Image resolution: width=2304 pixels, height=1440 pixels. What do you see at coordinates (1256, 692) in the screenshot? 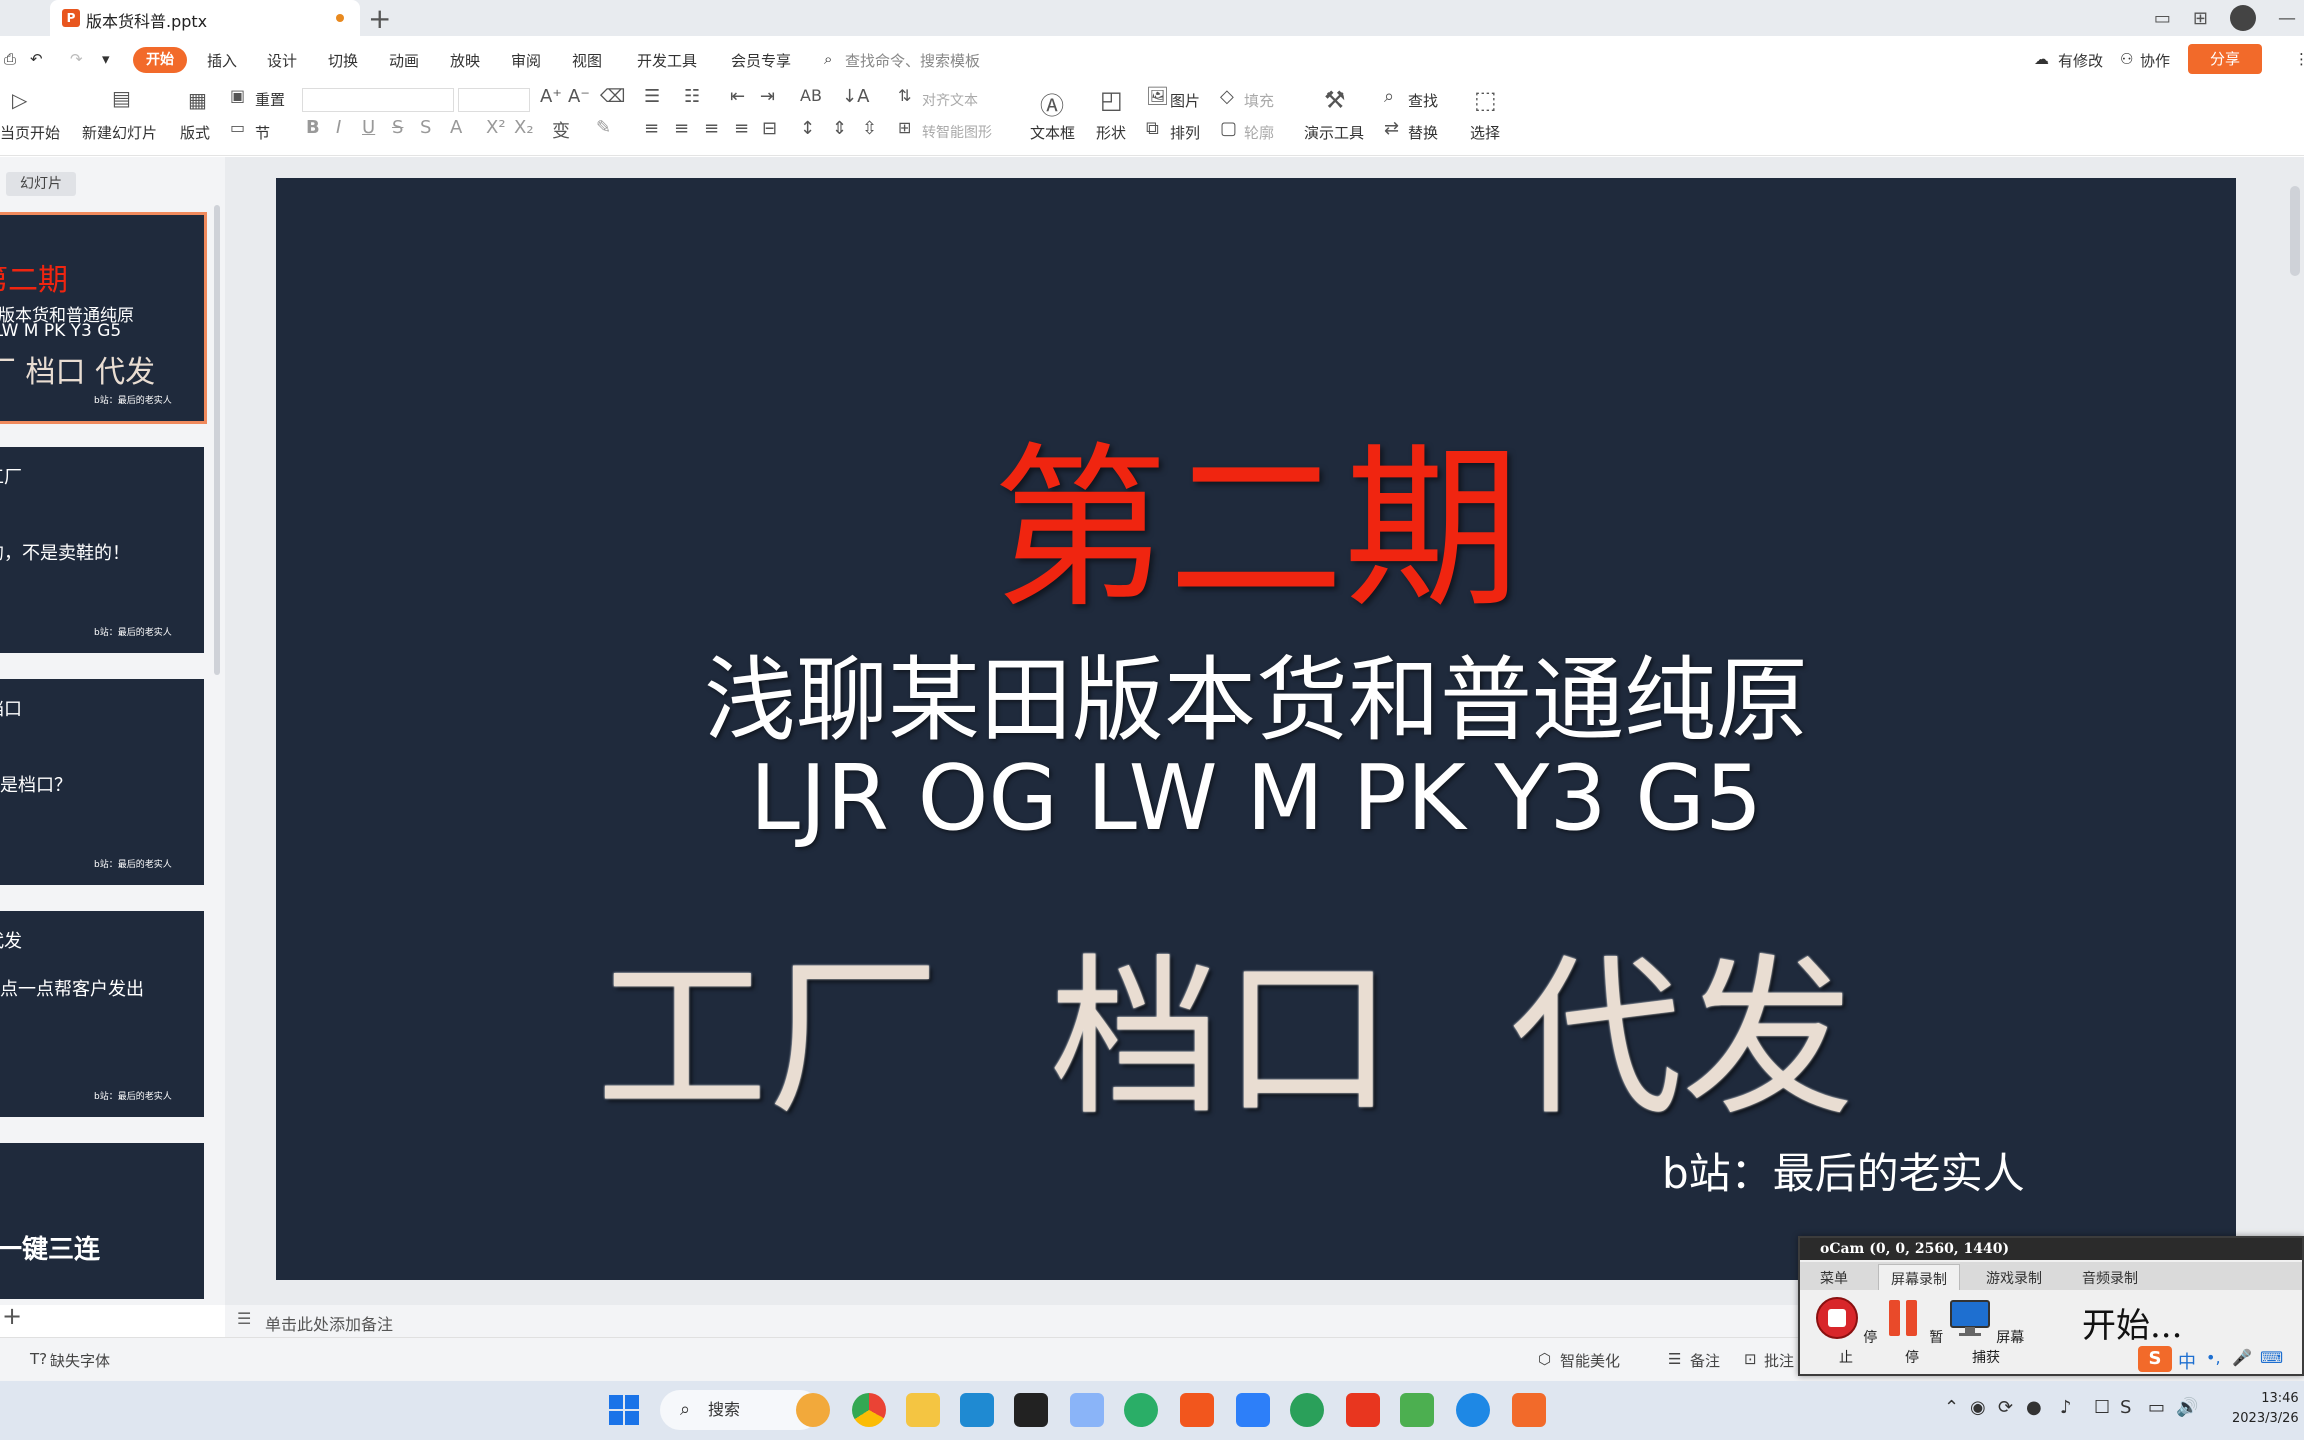
I see `slide-subtitle-chinese: 浅聊某田版本货和普通纯原` at bounding box center [1256, 692].